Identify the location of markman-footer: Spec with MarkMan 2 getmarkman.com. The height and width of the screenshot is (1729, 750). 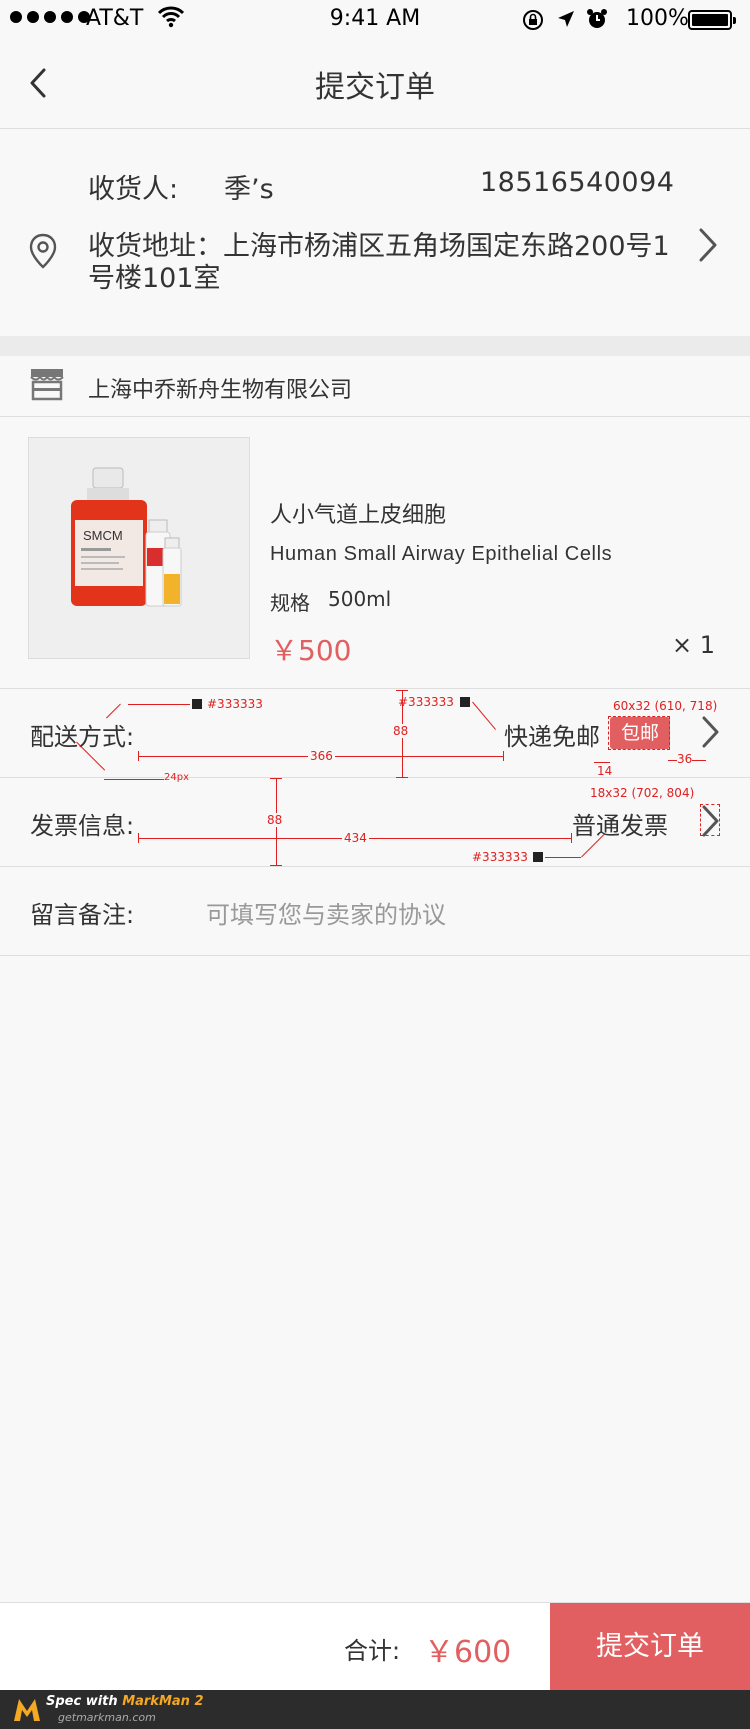
(375, 1709).